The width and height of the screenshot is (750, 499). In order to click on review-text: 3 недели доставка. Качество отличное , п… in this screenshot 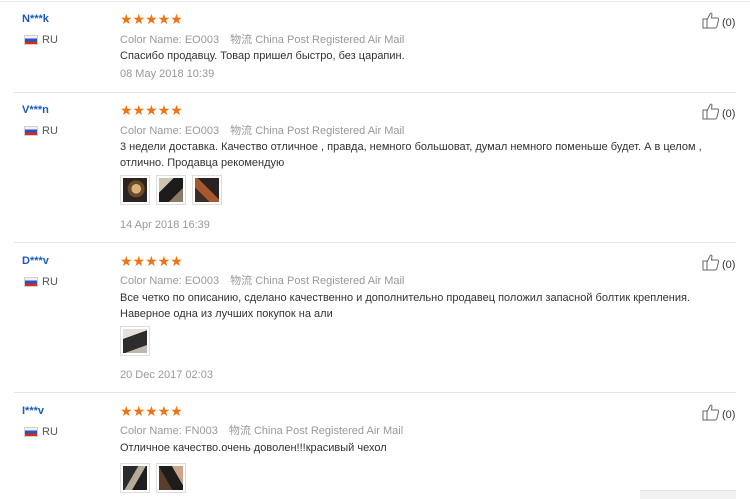, I will do `click(411, 155)`.